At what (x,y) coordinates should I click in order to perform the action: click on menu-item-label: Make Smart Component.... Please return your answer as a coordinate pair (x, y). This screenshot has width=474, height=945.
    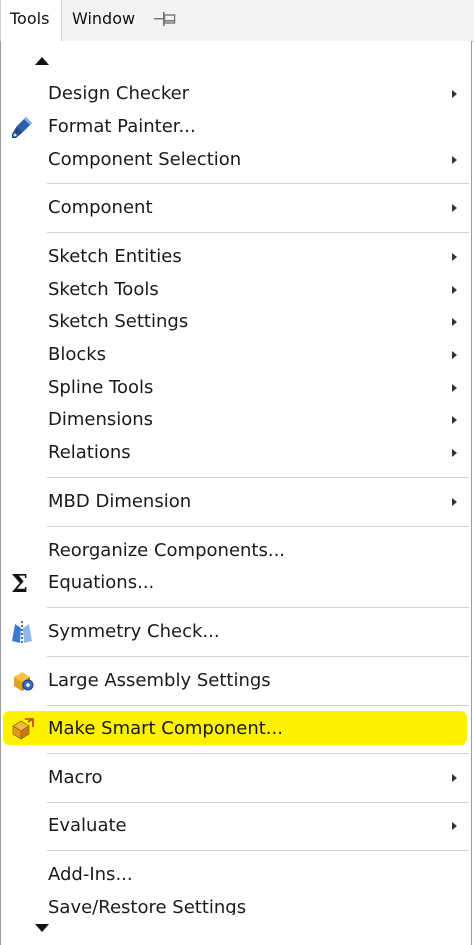
    Looking at the image, I should click on (165, 728).